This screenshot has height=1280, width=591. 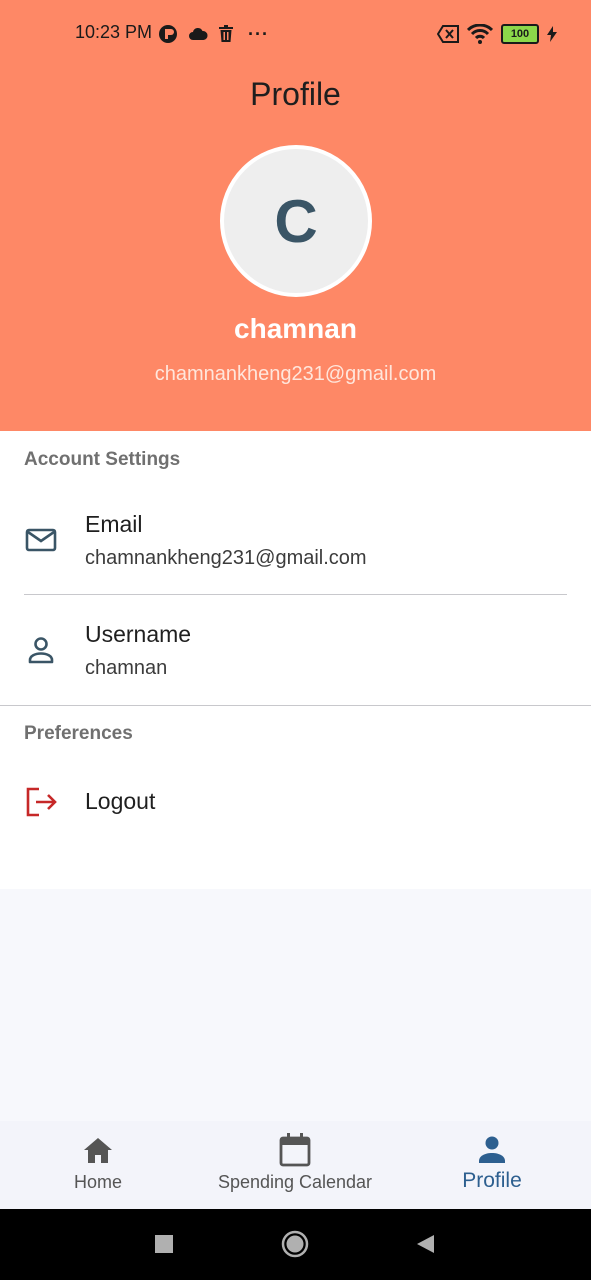 What do you see at coordinates (295, 802) in the screenshot?
I see `logout-row: Logout` at bounding box center [295, 802].